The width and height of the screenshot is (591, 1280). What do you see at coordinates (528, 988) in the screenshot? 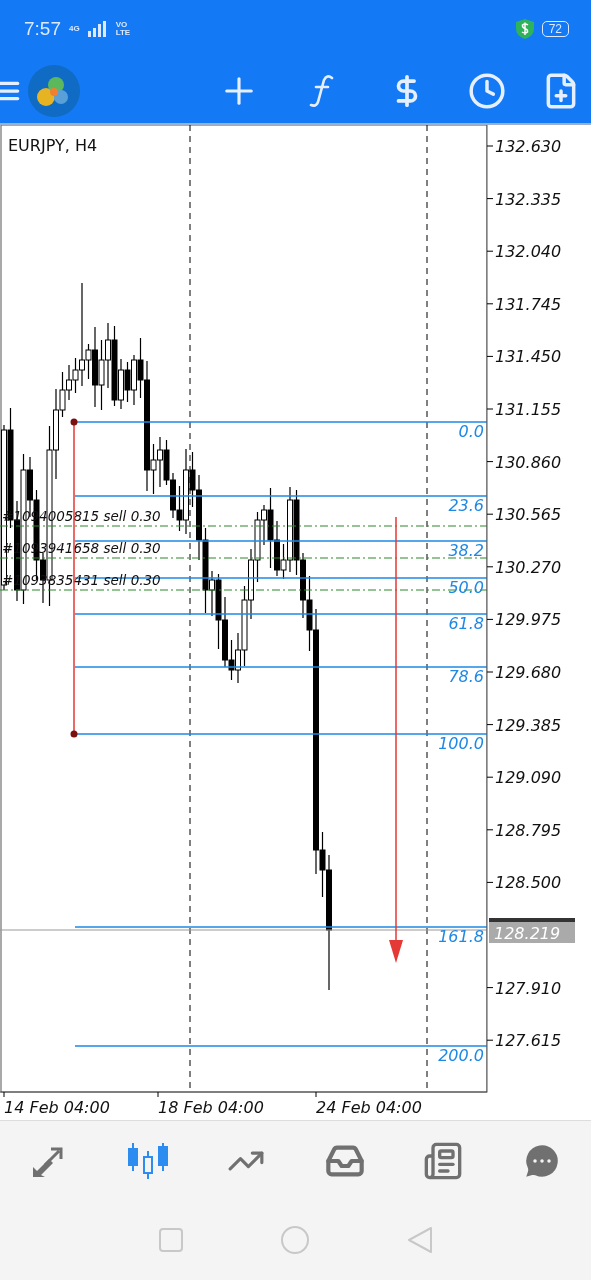
I see `price-tick: 127.910` at bounding box center [528, 988].